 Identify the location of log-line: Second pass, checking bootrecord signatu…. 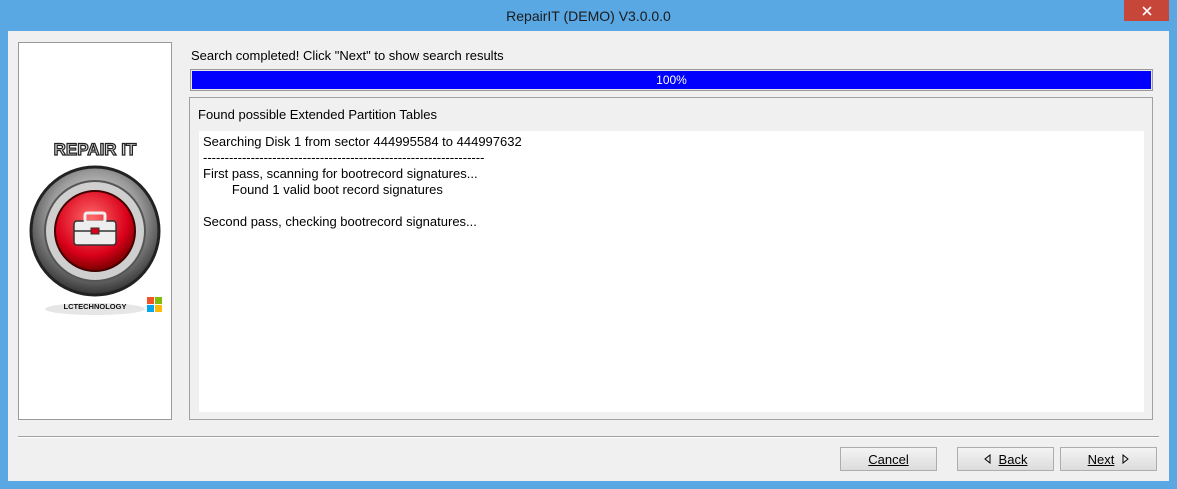
(340, 221).